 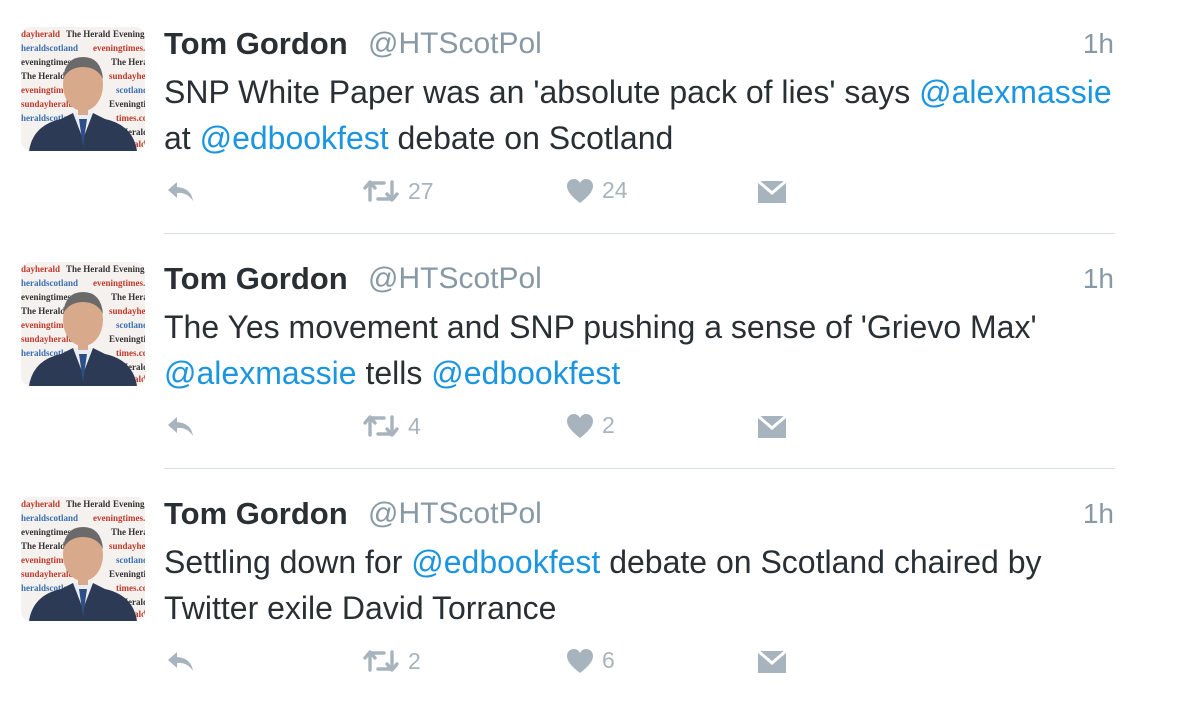 I want to click on tweet-text-segment: Settling down for, so click(x=288, y=562).